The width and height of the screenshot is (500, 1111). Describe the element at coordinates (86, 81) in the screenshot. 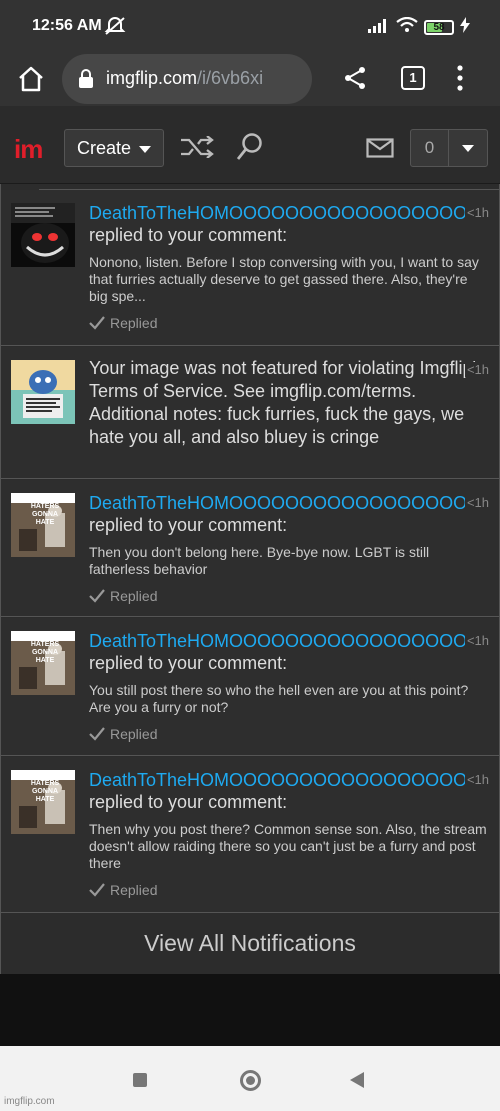

I see `lock-icon` at that location.